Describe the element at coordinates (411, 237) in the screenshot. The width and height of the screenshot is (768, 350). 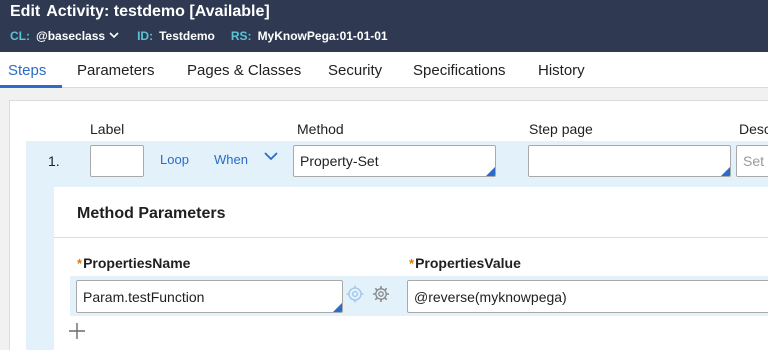
I see `divider` at that location.